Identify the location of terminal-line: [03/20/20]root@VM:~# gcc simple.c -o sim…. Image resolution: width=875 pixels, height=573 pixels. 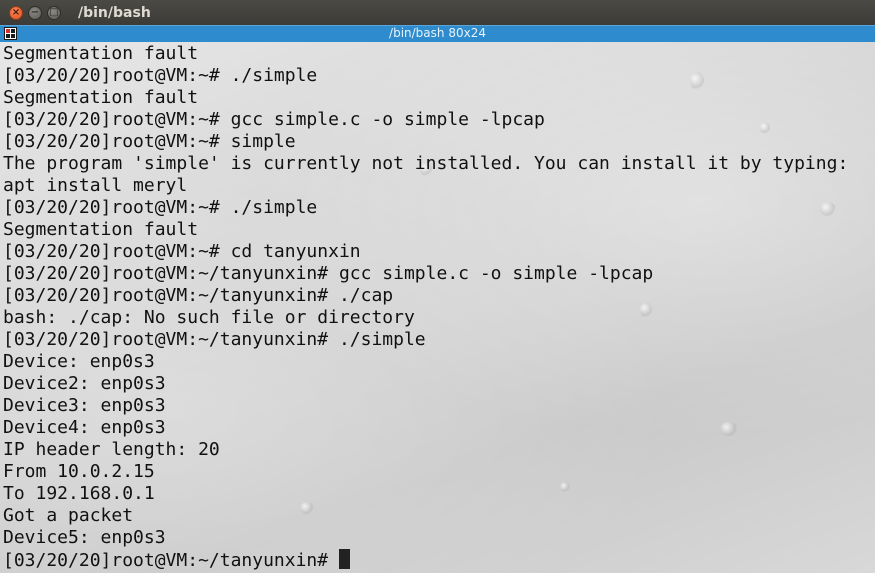
(274, 119).